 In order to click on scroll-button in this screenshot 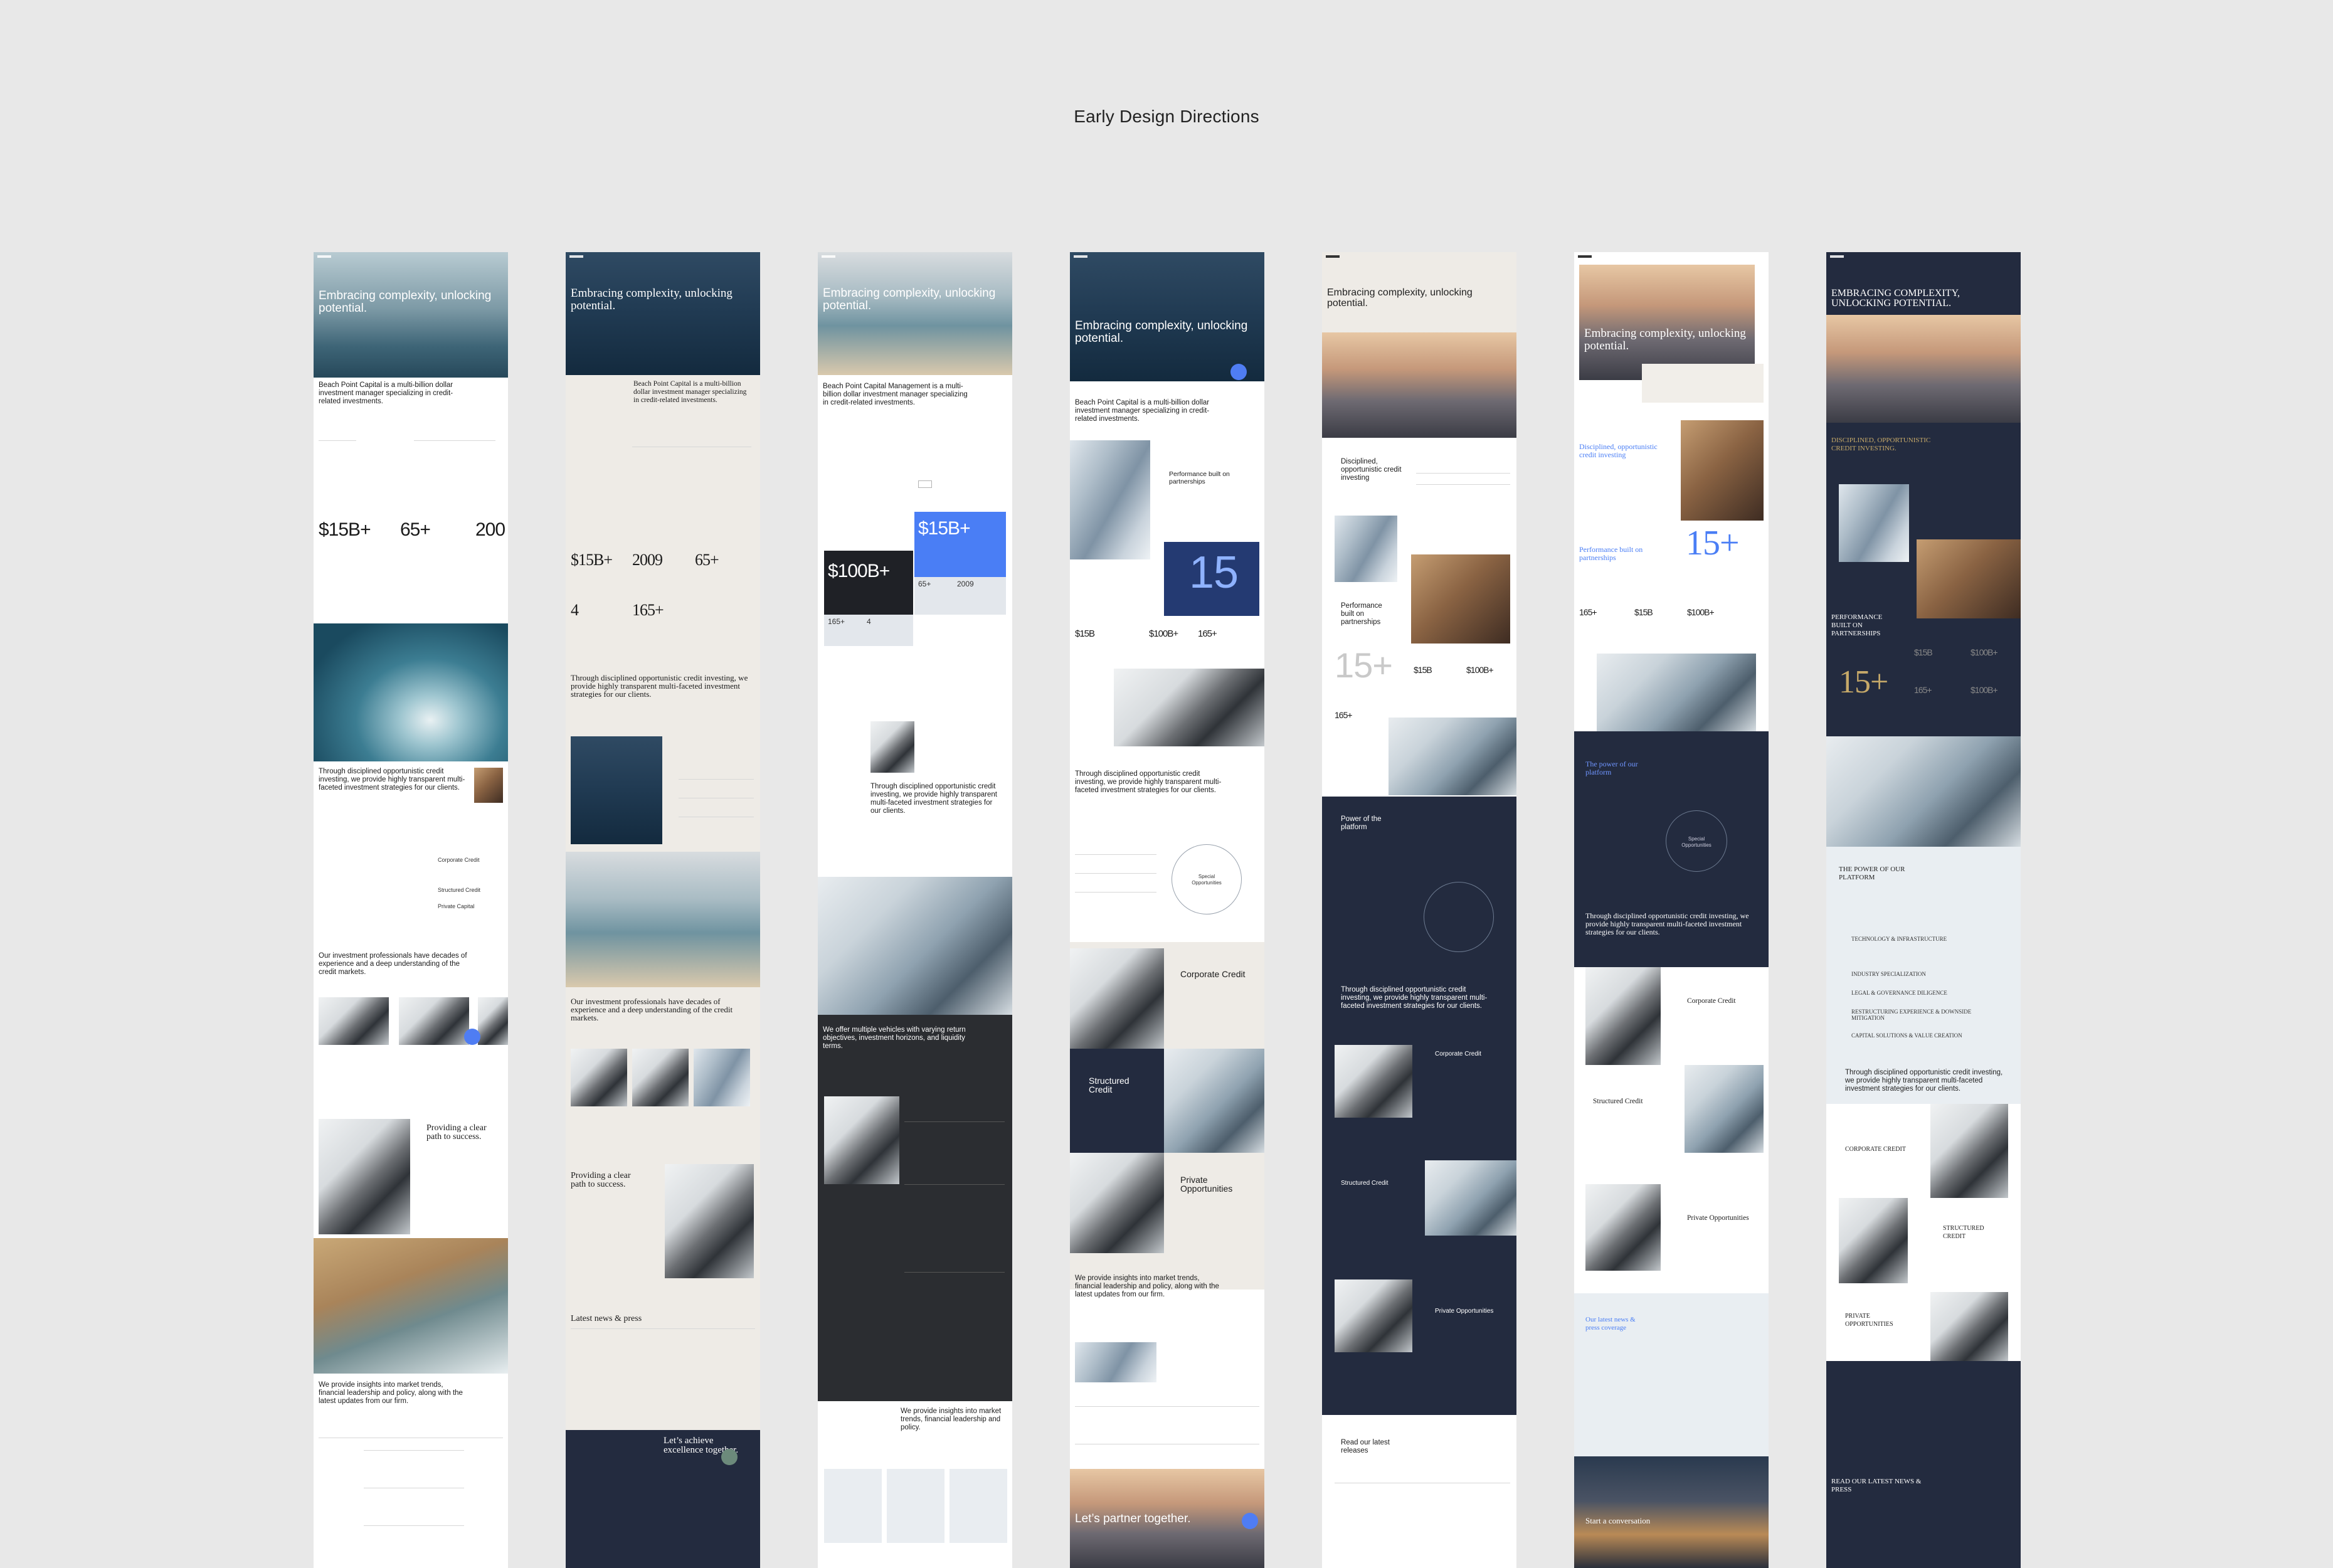, I will do `click(1238, 372)`.